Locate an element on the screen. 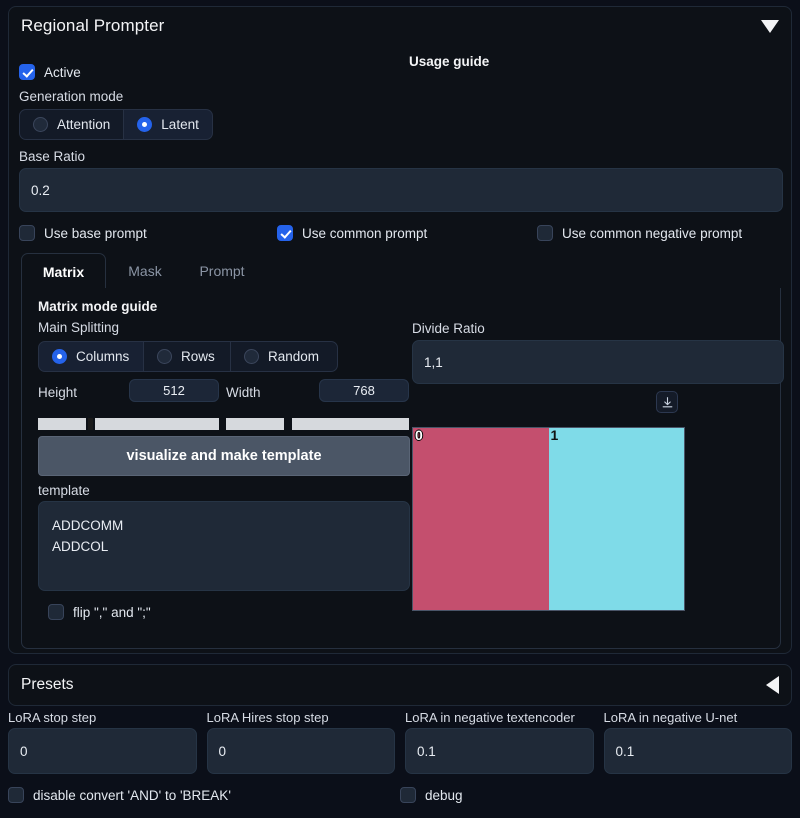 The height and width of the screenshot is (818, 800). lora-negative-textencoder-label: LoRA in negative textencoder is located at coordinates (490, 717).